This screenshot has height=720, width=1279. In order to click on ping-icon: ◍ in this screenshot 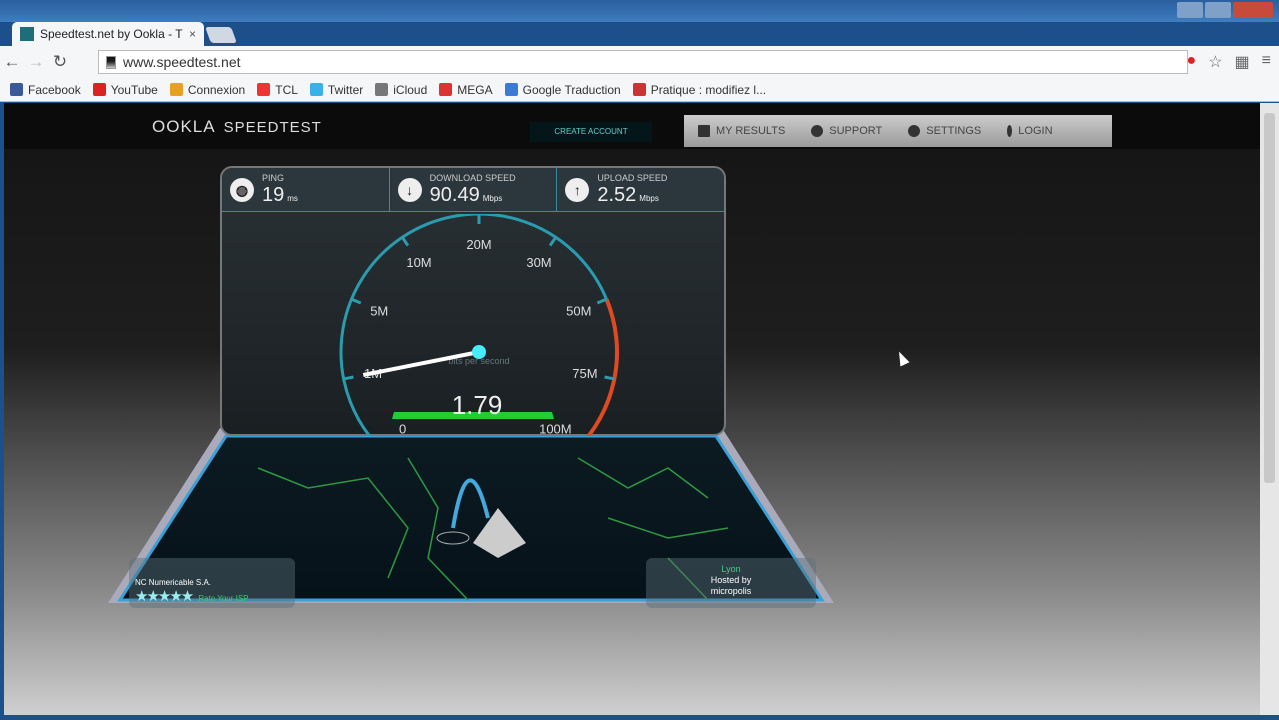, I will do `click(242, 189)`.